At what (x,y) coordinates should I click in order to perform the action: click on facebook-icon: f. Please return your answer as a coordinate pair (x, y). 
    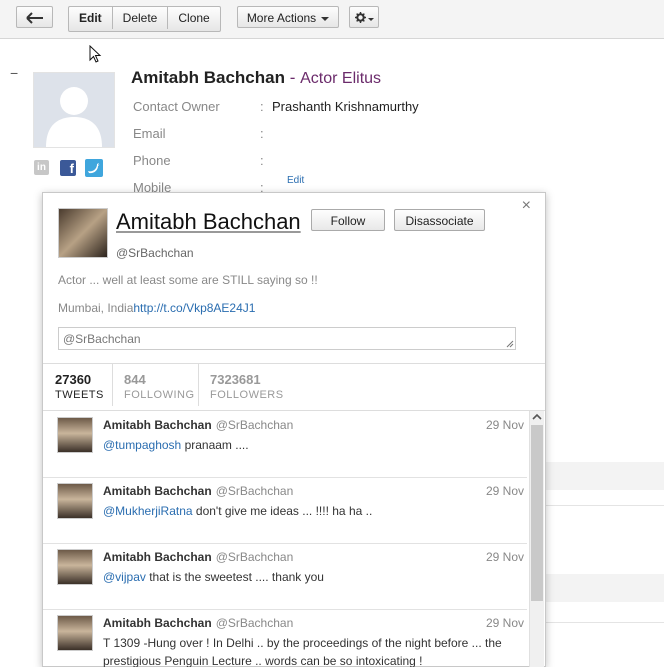
    Looking at the image, I should click on (68, 168).